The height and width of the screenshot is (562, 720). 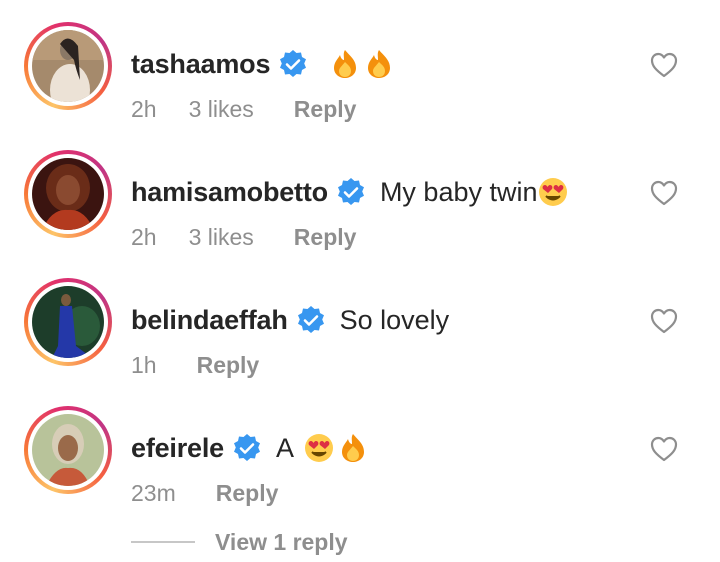 What do you see at coordinates (163, 542) in the screenshot?
I see `divider-dash` at bounding box center [163, 542].